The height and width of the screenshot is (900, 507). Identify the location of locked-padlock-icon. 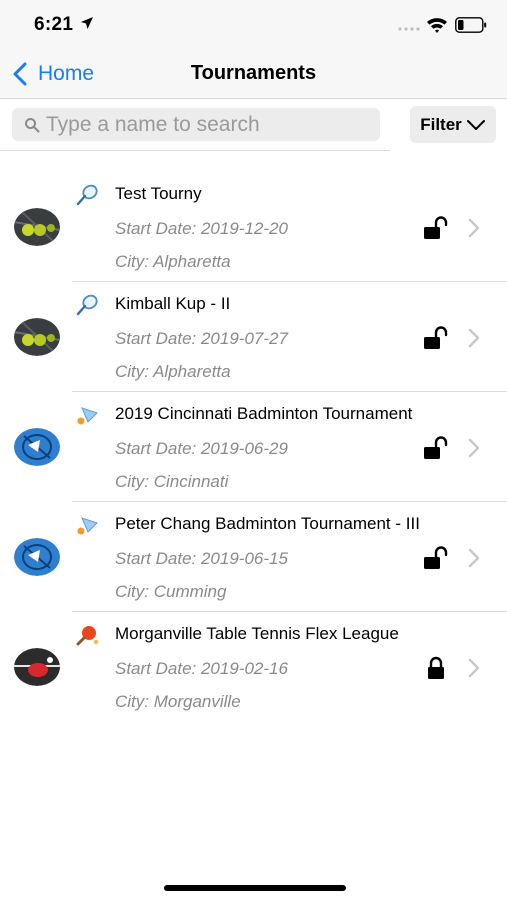
(436, 667).